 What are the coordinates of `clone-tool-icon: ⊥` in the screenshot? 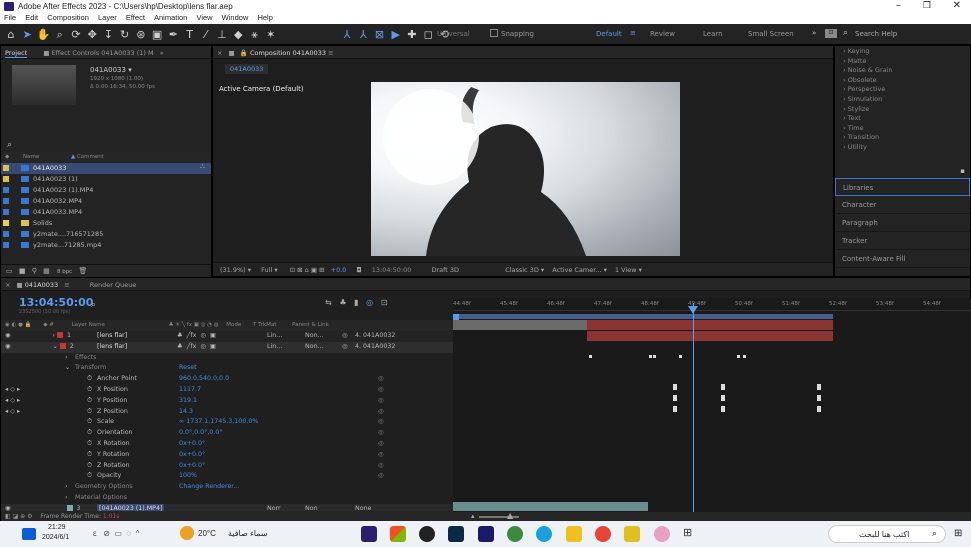 It's located at (222, 34).